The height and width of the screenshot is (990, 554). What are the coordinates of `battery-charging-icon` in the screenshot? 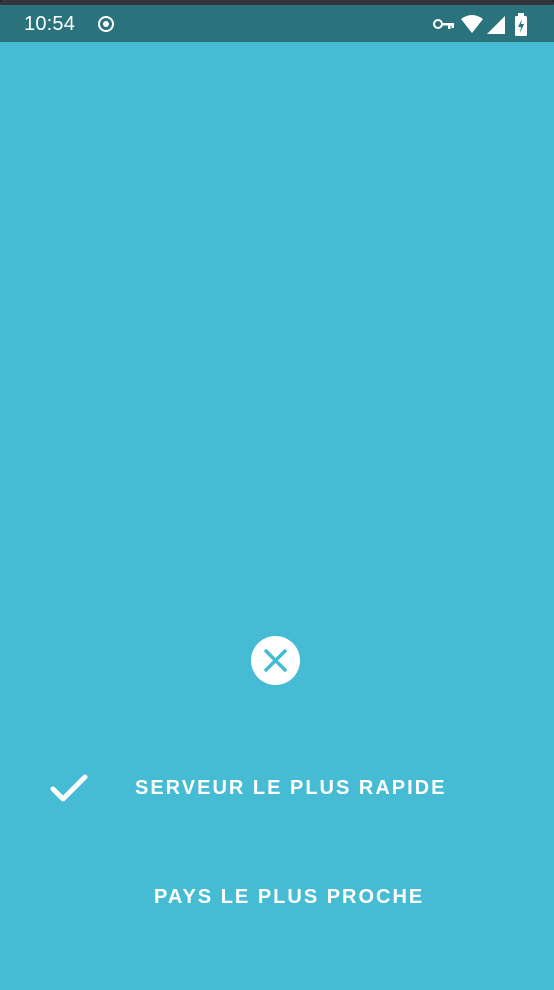 It's located at (521, 27).